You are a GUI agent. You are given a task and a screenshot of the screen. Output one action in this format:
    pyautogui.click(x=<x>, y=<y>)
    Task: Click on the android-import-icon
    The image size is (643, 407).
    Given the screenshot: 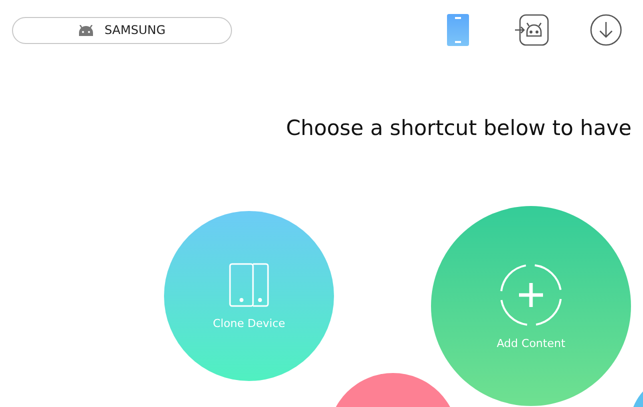 What is the action you would take?
    pyautogui.click(x=532, y=30)
    